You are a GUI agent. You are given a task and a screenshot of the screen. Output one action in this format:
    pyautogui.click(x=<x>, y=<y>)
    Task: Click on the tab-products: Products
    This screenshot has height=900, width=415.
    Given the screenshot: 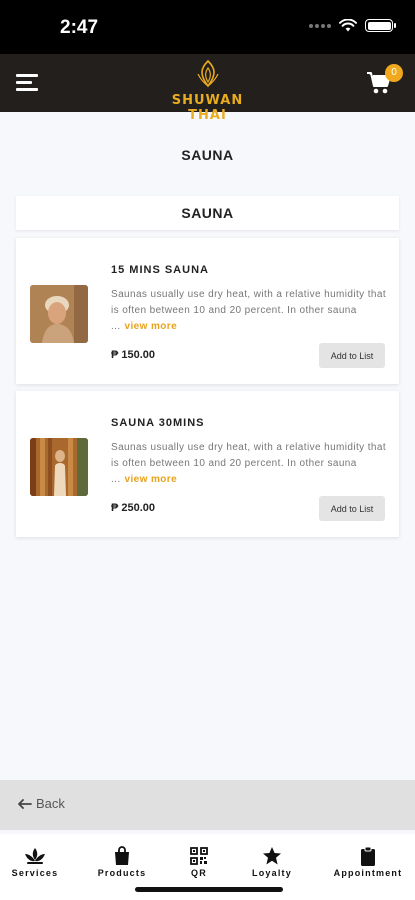 What is the action you would take?
    pyautogui.click(x=122, y=862)
    